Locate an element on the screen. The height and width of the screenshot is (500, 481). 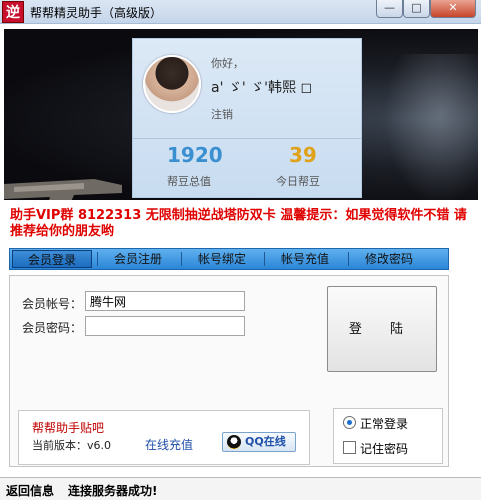
online-recharge-link: 在线充值 is located at coordinates (169, 444).